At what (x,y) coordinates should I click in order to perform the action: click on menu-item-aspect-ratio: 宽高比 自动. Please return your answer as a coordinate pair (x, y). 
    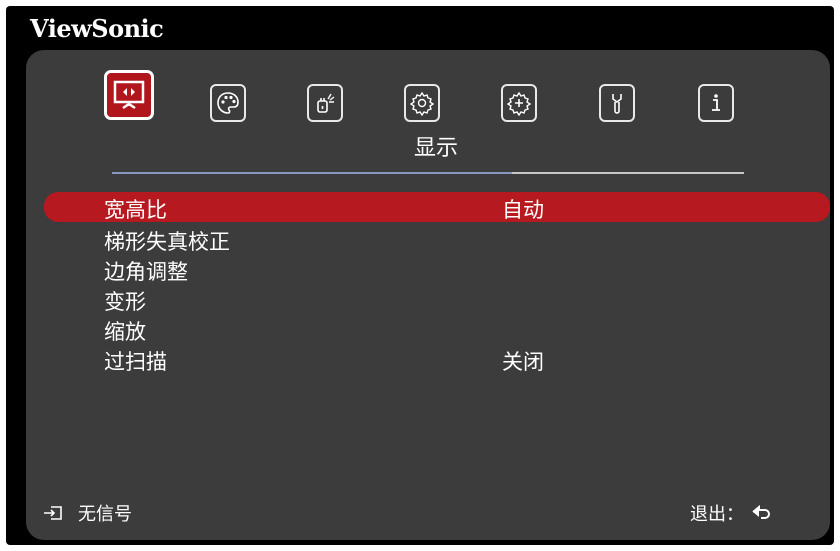
    Looking at the image, I should click on (437, 207).